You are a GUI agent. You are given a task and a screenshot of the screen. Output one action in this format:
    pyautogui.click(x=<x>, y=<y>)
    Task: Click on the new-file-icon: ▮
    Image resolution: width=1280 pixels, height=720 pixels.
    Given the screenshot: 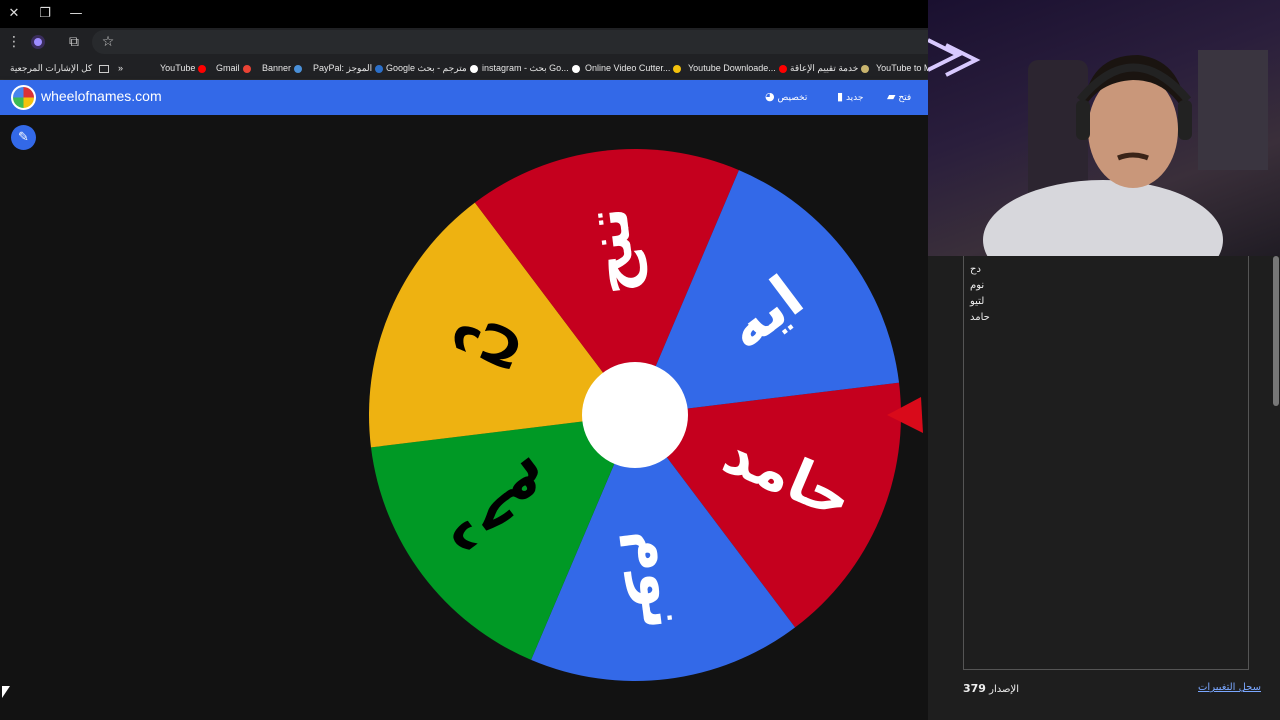 What is the action you would take?
    pyautogui.click(x=840, y=96)
    